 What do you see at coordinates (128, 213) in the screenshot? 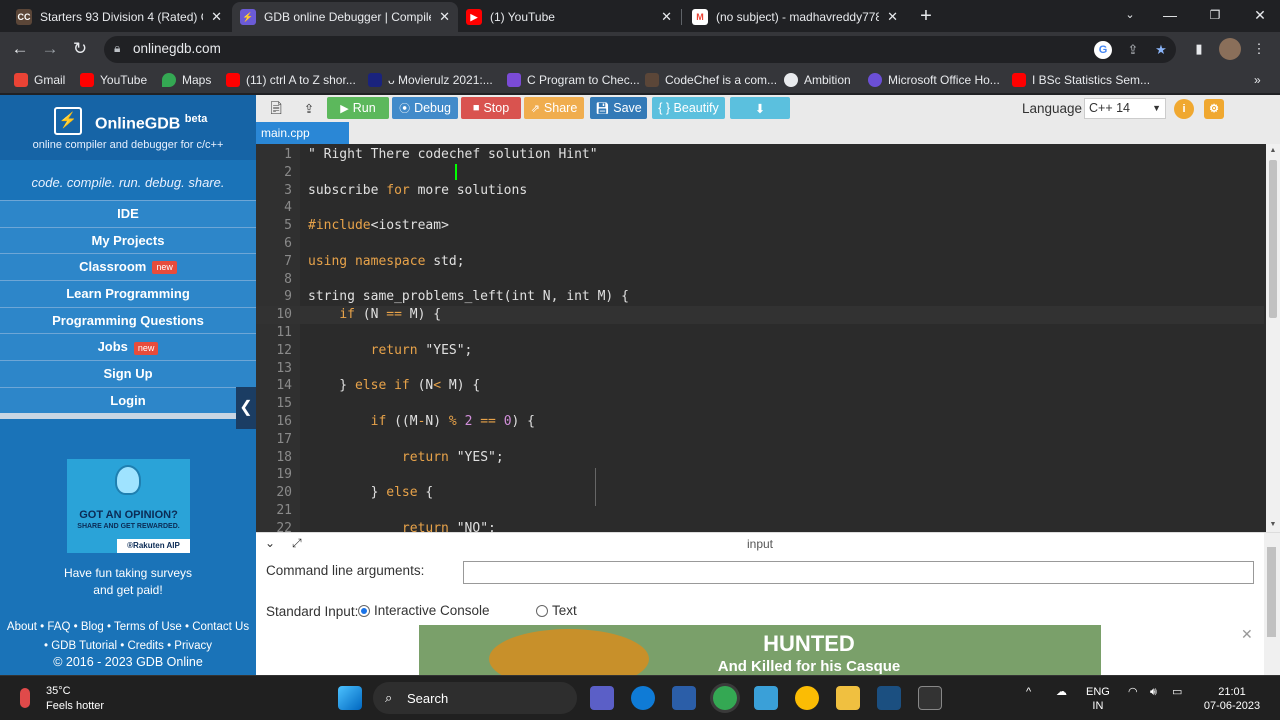
I see `sidebar-item-ide: IDE` at bounding box center [128, 213].